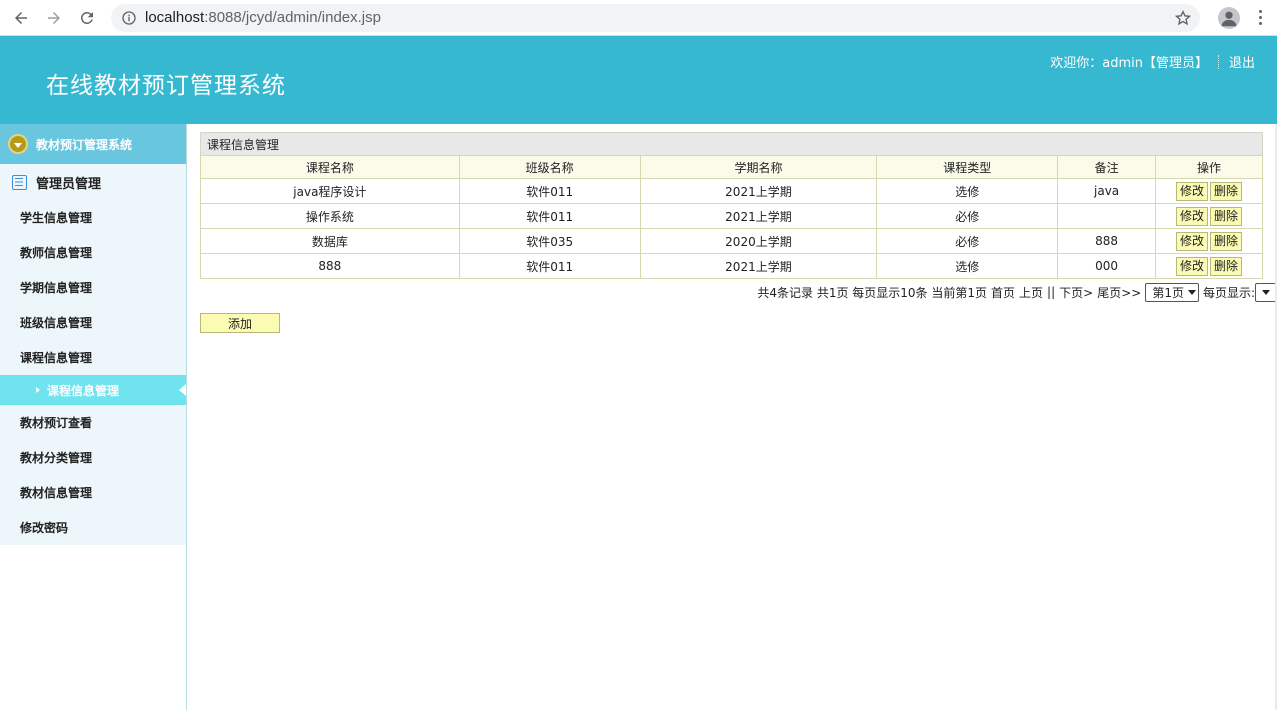  Describe the element at coordinates (549, 241) in the screenshot. I see `cell-class: 软件035` at that location.